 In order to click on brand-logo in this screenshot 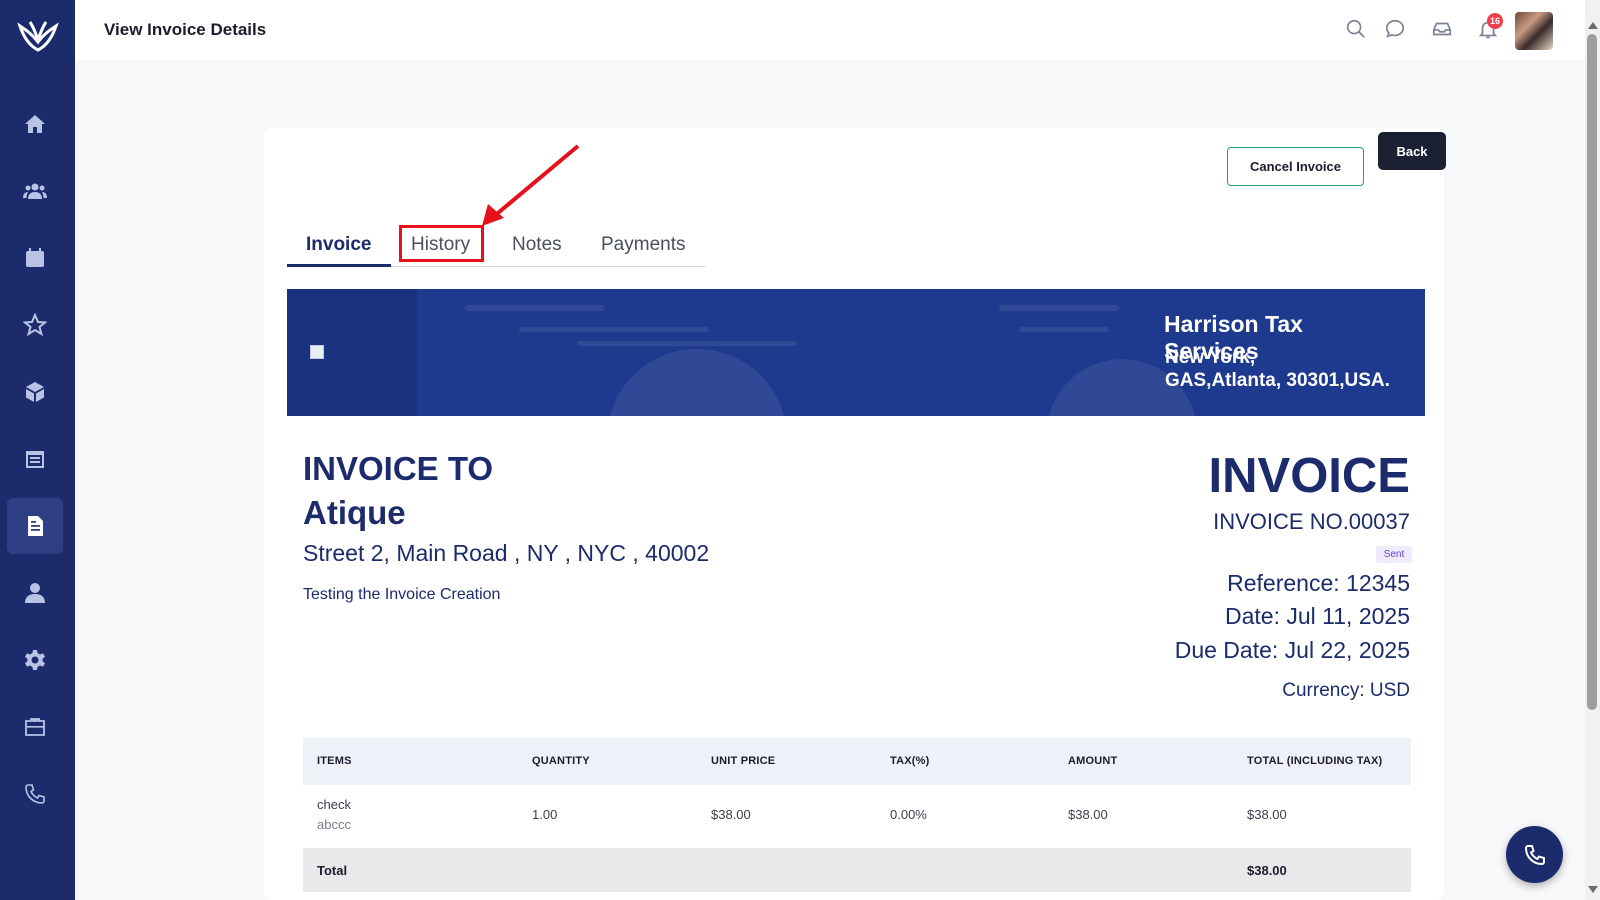, I will do `click(38, 36)`.